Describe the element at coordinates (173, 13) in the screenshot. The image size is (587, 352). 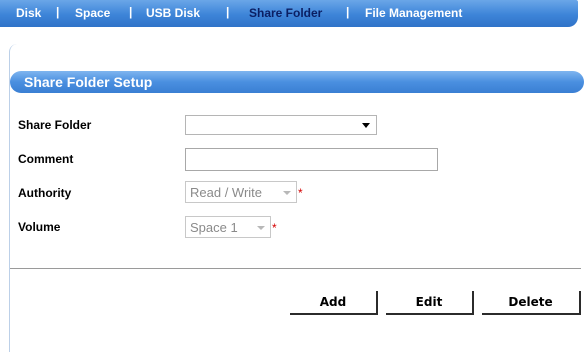
I see `tab-usb-disk: USB Disk` at that location.